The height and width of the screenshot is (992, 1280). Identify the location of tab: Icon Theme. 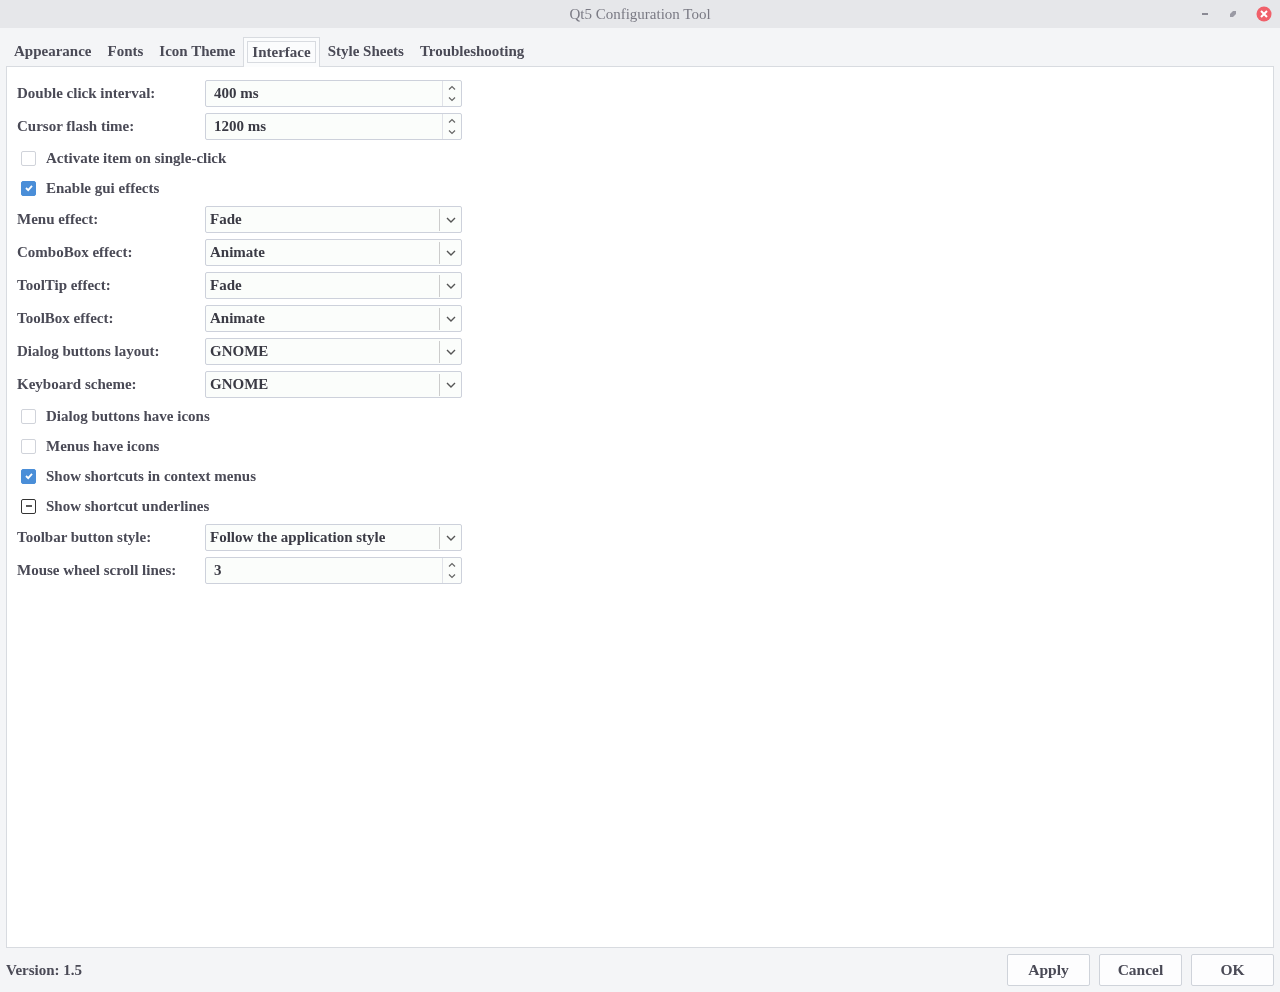
(197, 51).